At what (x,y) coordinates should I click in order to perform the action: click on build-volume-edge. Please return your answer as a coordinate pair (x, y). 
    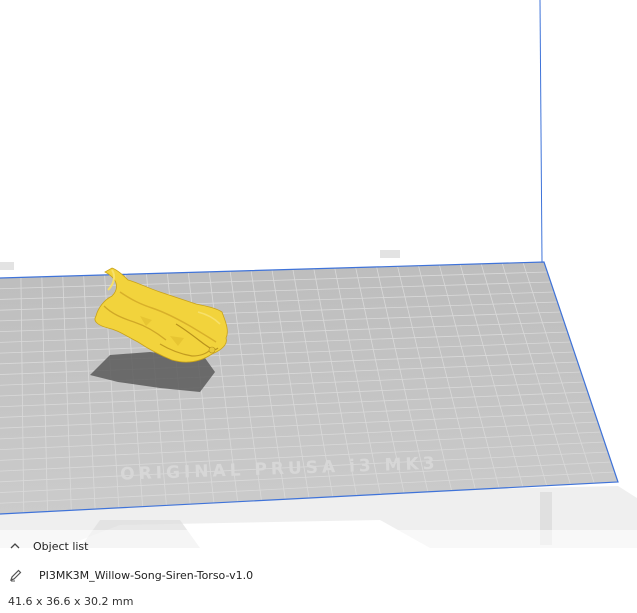
    Looking at the image, I should click on (541, 131).